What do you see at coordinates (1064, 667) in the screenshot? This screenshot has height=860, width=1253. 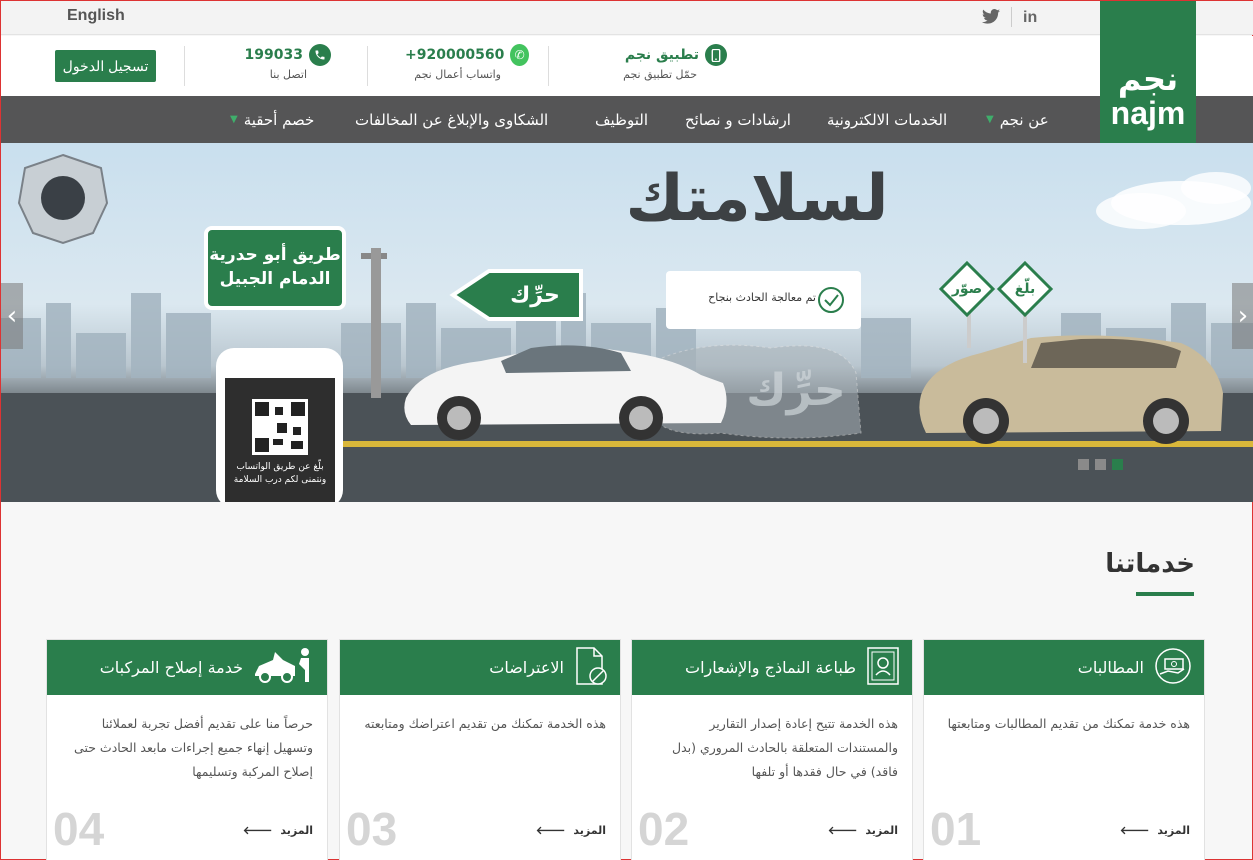 I see `card-header: المطالبات` at bounding box center [1064, 667].